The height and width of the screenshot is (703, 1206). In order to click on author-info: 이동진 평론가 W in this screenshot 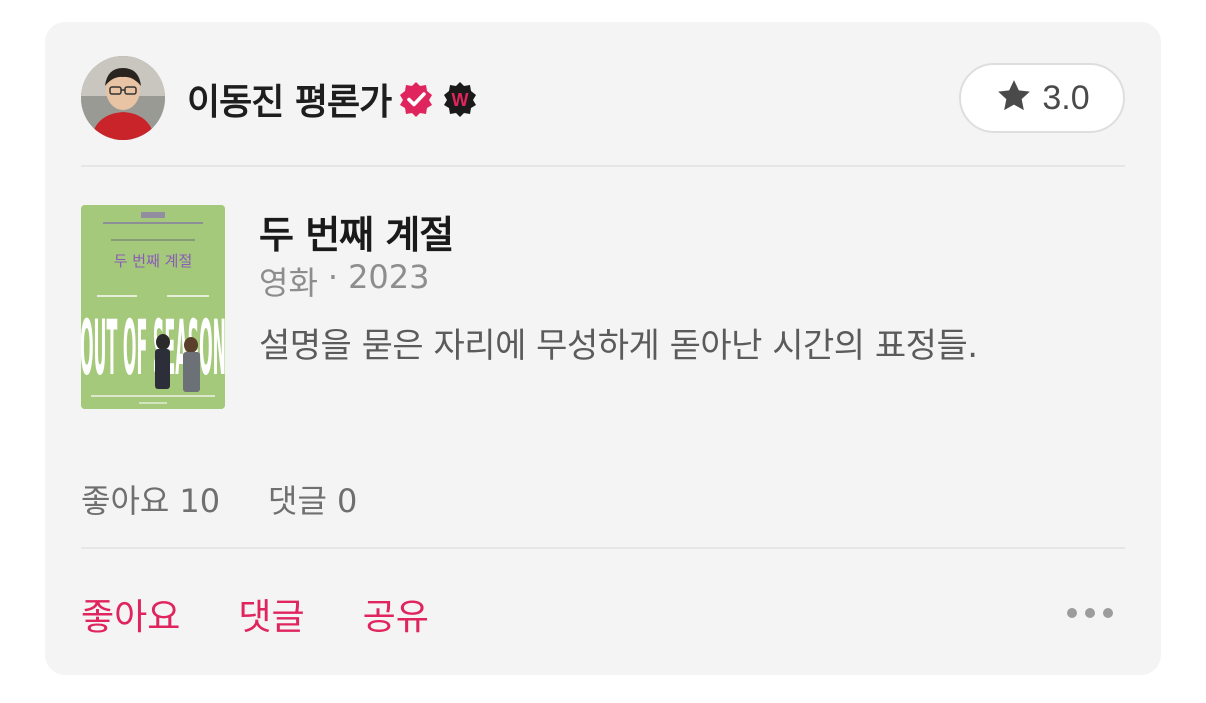, I will do `click(333, 99)`.